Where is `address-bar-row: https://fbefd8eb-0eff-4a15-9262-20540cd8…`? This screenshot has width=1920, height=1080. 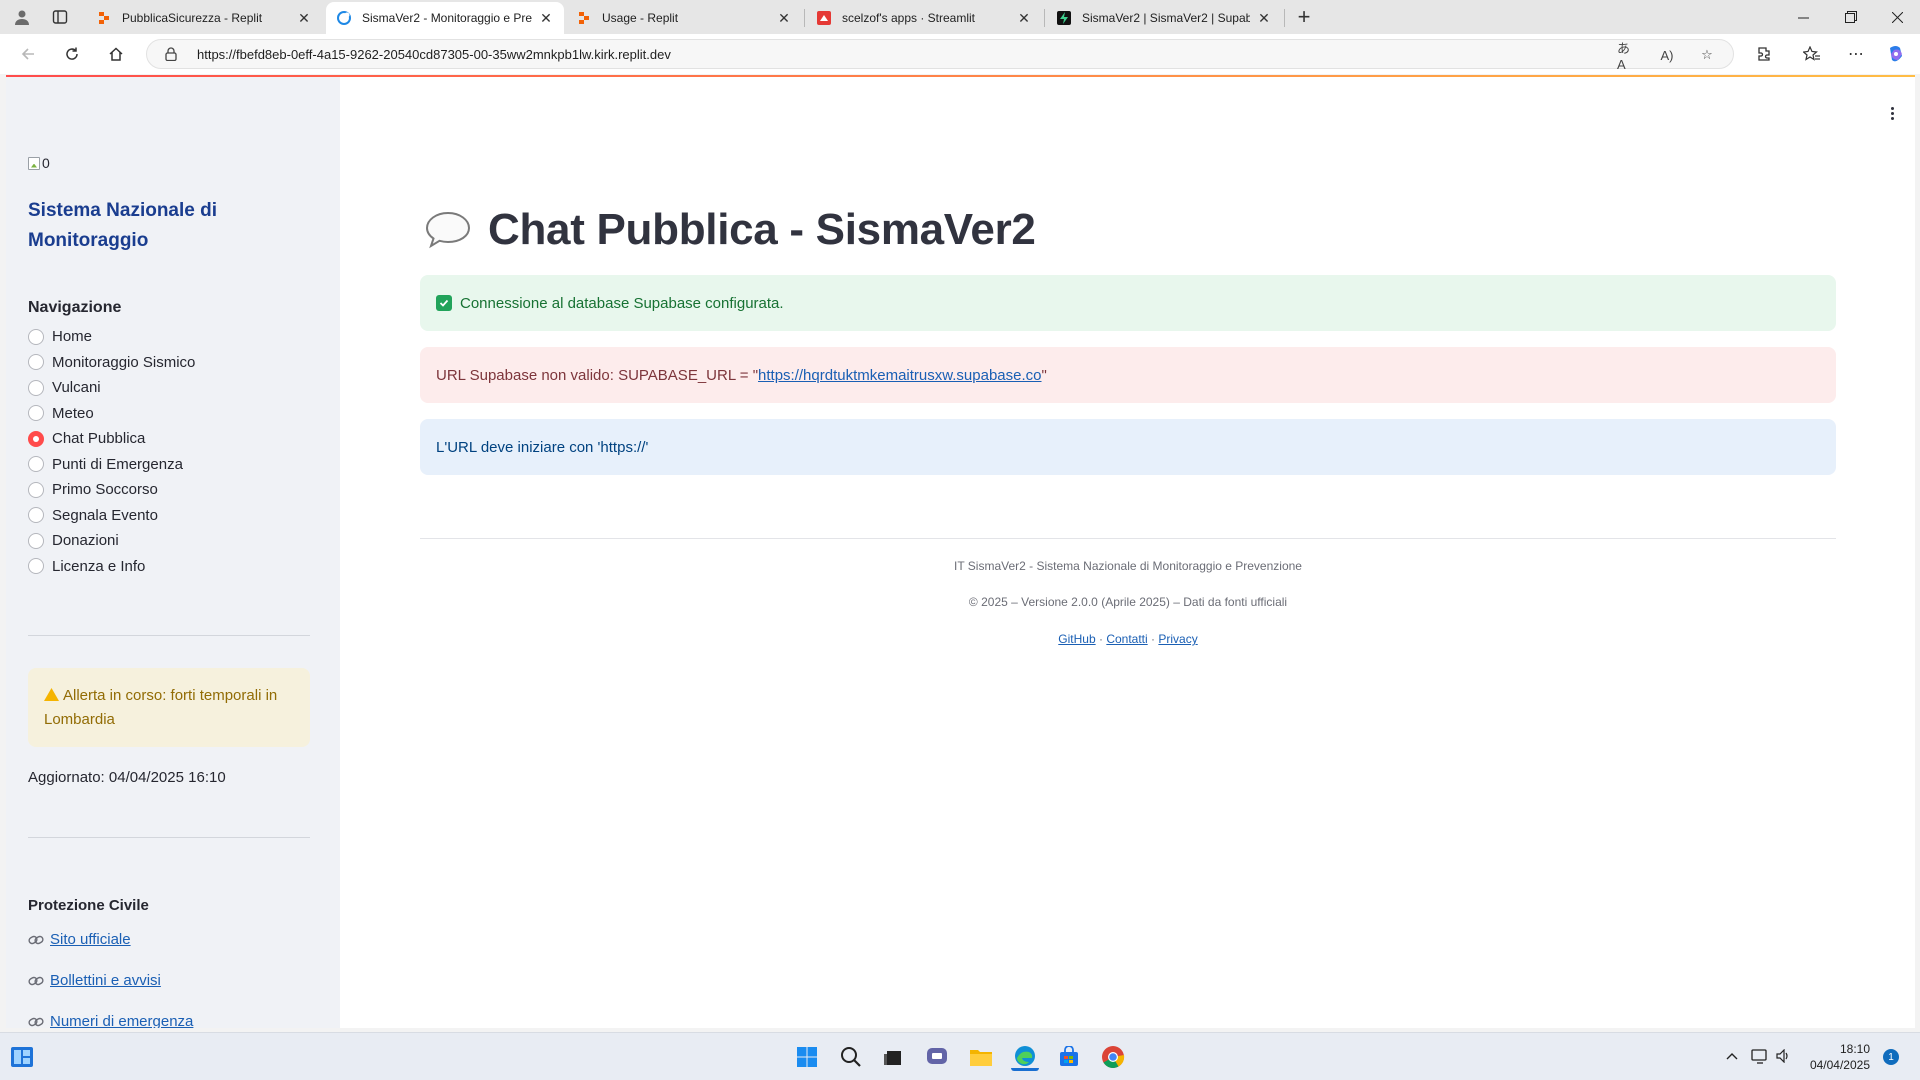
address-bar-row: https://fbefd8eb-0eff-4a15-9262-20540cd8… is located at coordinates (960, 54).